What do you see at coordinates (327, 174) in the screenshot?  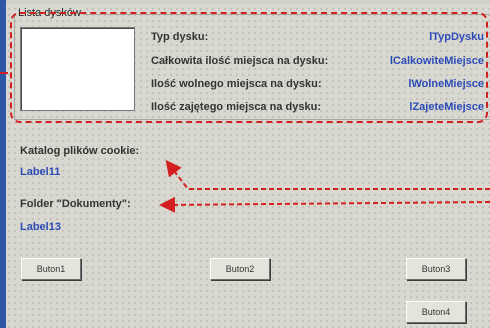 I see `cookie-arrow` at bounding box center [327, 174].